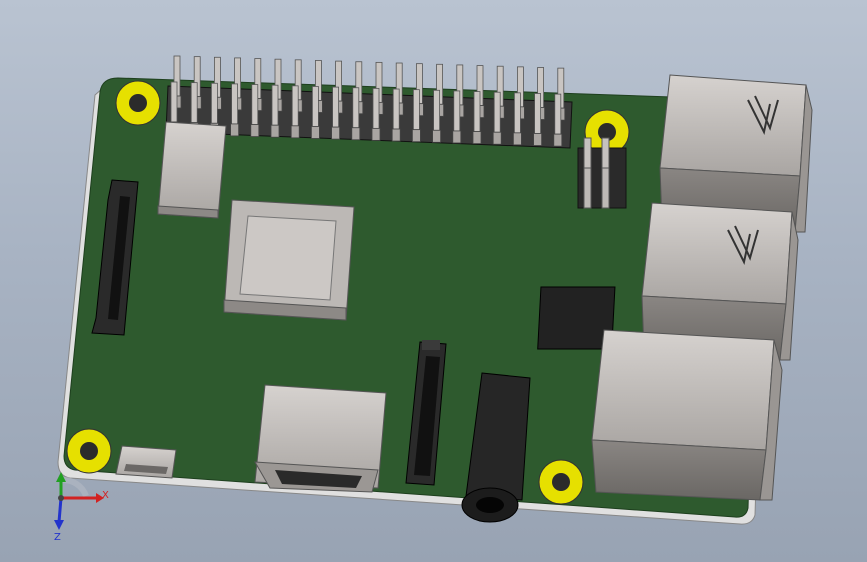  What do you see at coordinates (561, 482) in the screenshot?
I see `mounting-hole-bottom-right` at bounding box center [561, 482].